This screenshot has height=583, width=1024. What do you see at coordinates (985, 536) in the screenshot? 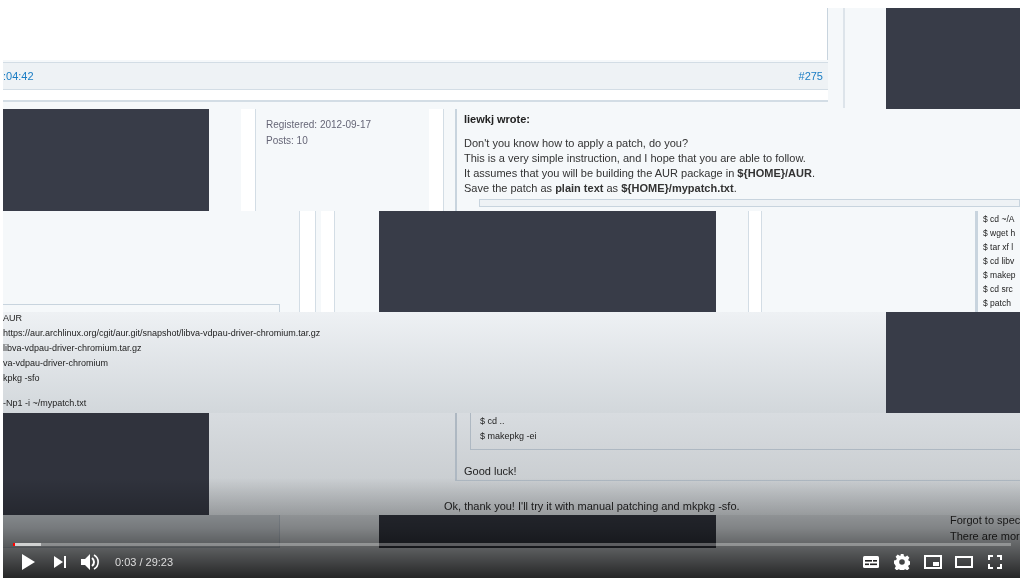
I see `post-text: There are mor` at bounding box center [985, 536].